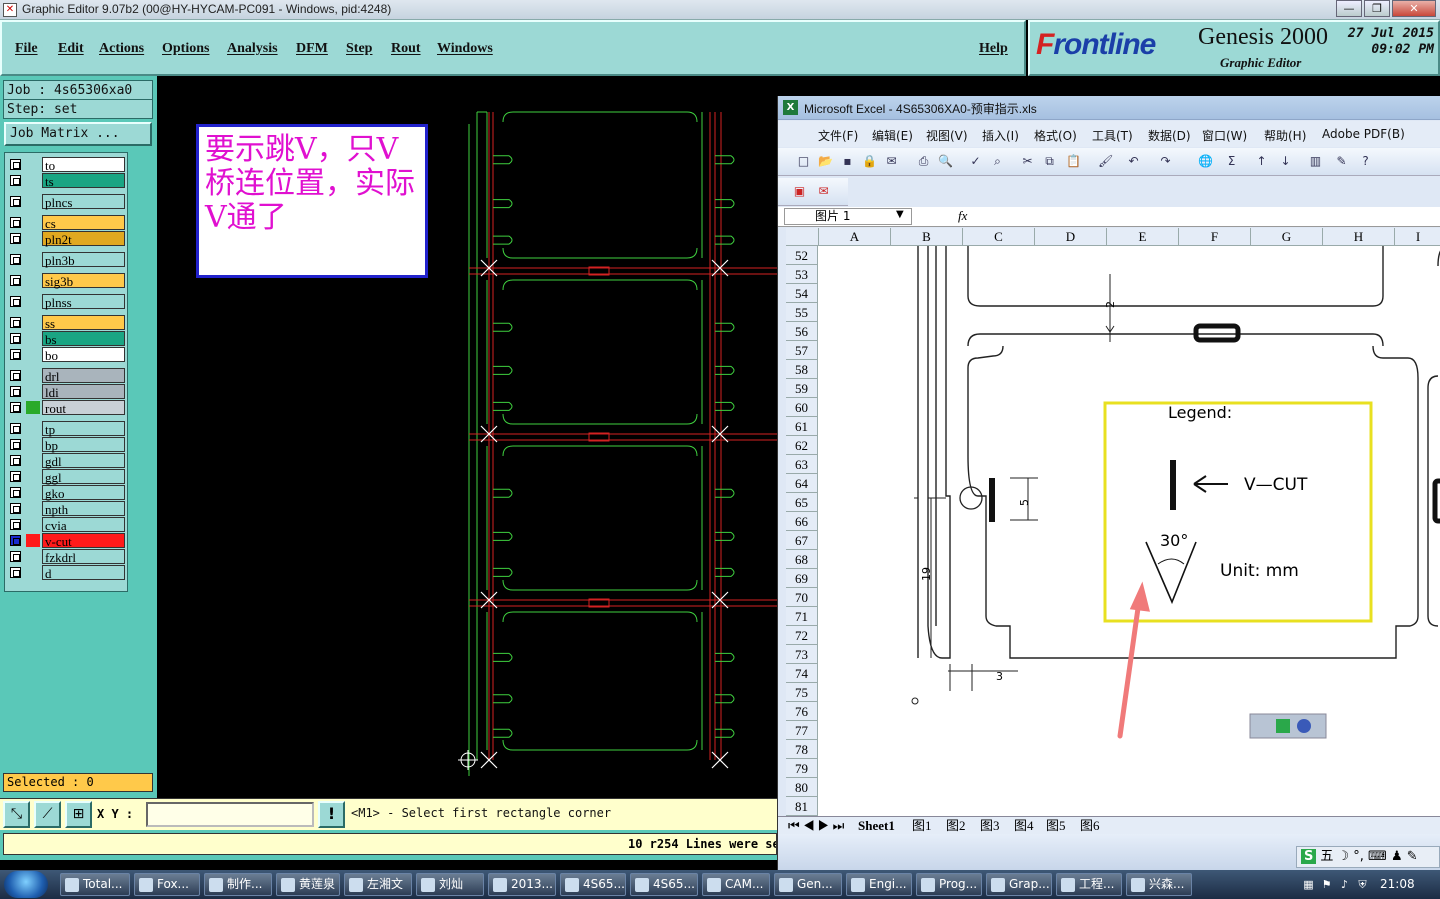 The width and height of the screenshot is (1440, 899). Describe the element at coordinates (802, 502) in the screenshot. I see `row-header: 65` at that location.